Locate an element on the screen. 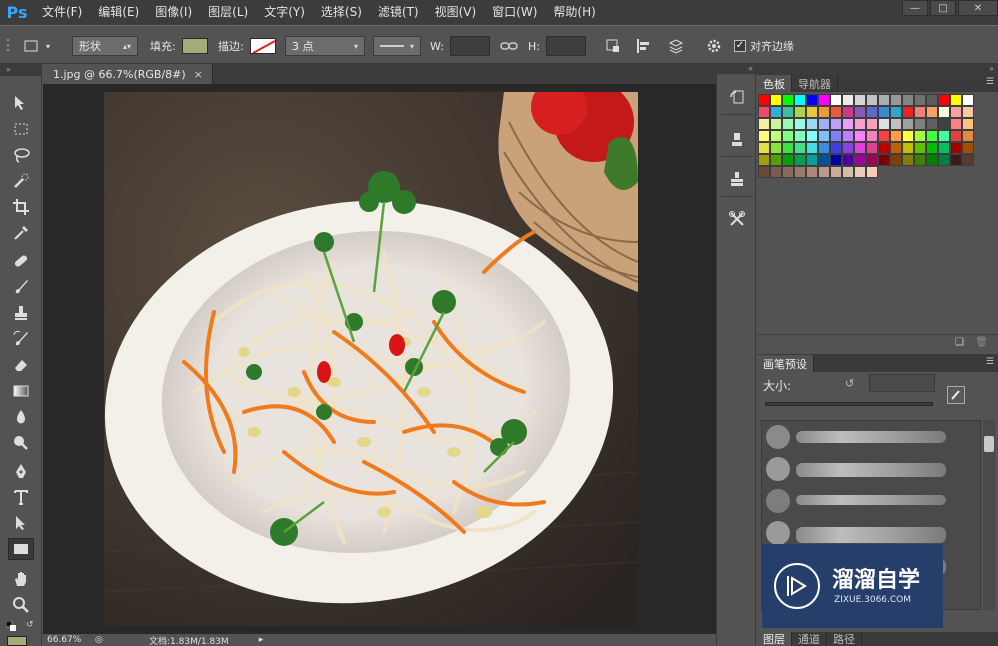  brush-size-field is located at coordinates (902, 383).